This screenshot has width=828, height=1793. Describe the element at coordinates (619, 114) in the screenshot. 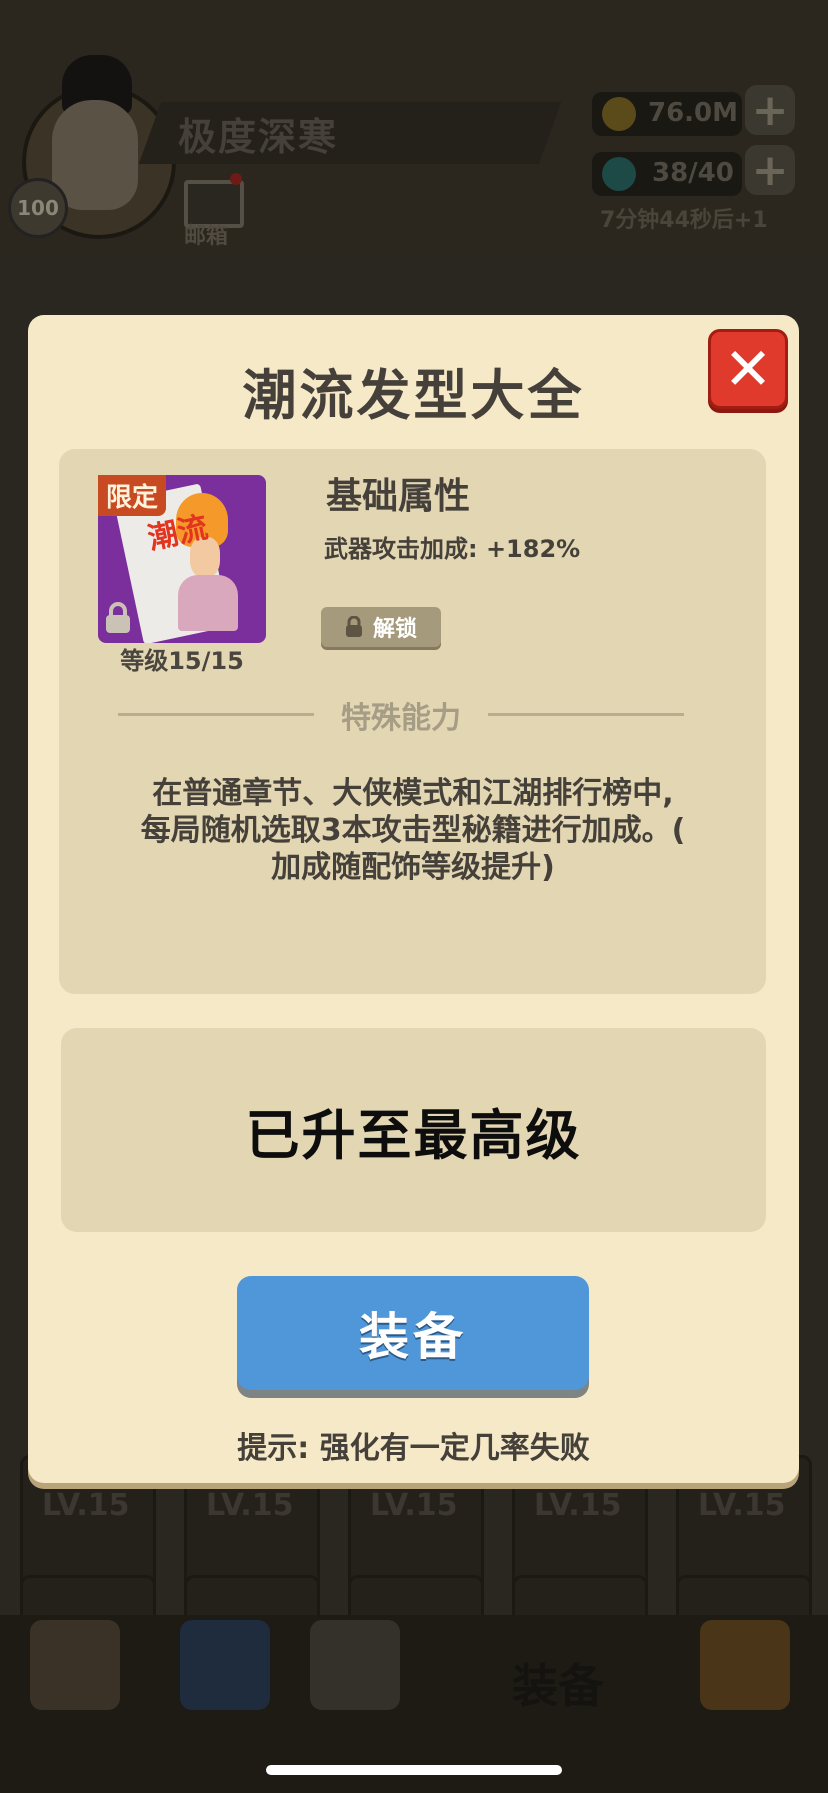

I see `coin-icon` at that location.